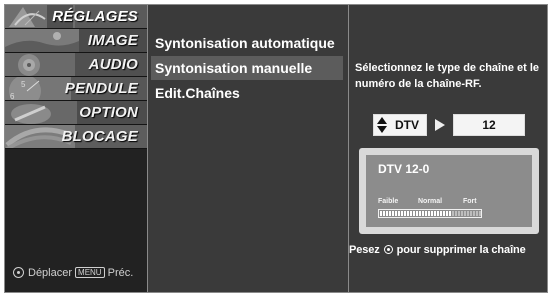 The image size is (552, 297). Describe the element at coordinates (112, 40) in the screenshot. I see `menu-label: IMAGE` at that location.